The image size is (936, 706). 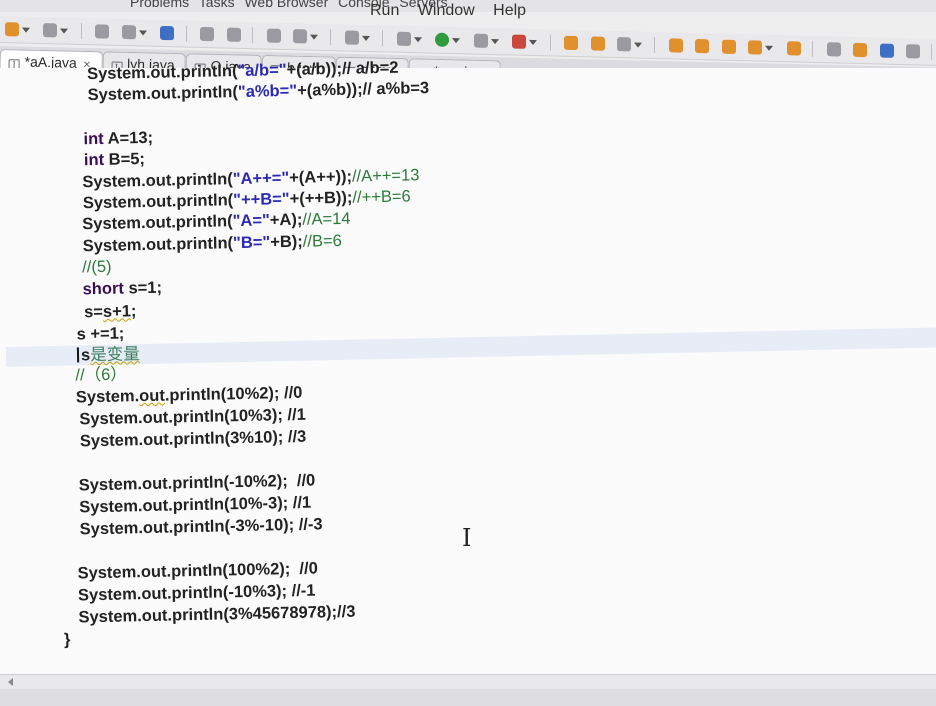 I want to click on comment: //A++=13, so click(x=385, y=176).